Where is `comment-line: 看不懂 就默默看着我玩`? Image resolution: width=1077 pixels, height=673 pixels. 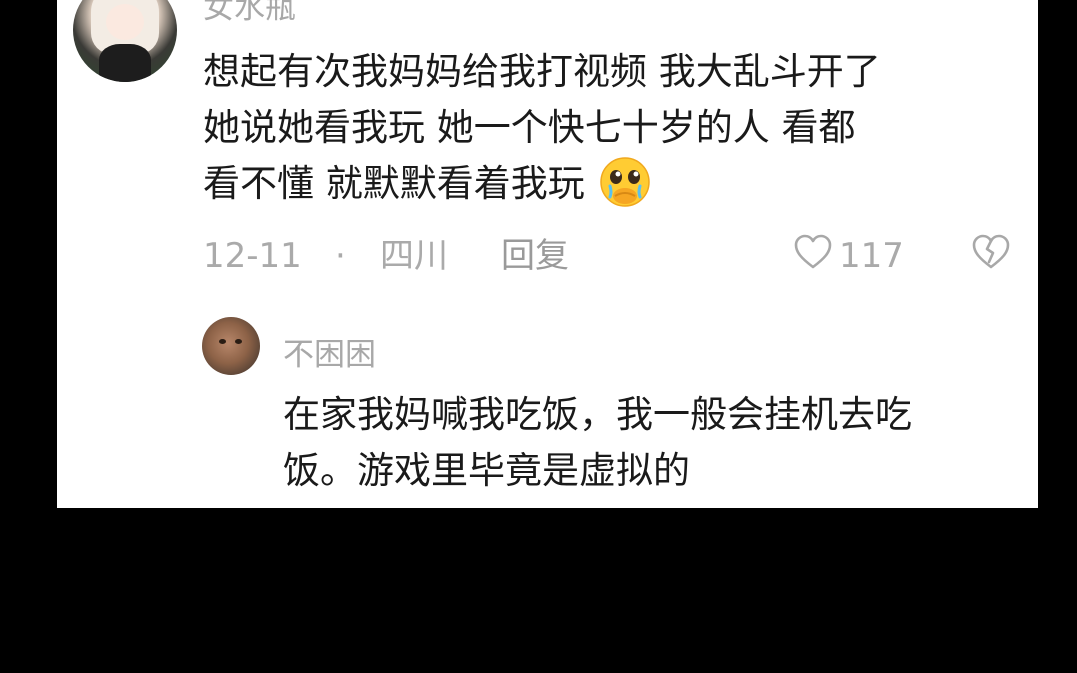
comment-line: 看不懂 就默默看着我玩 is located at coordinates (542, 184).